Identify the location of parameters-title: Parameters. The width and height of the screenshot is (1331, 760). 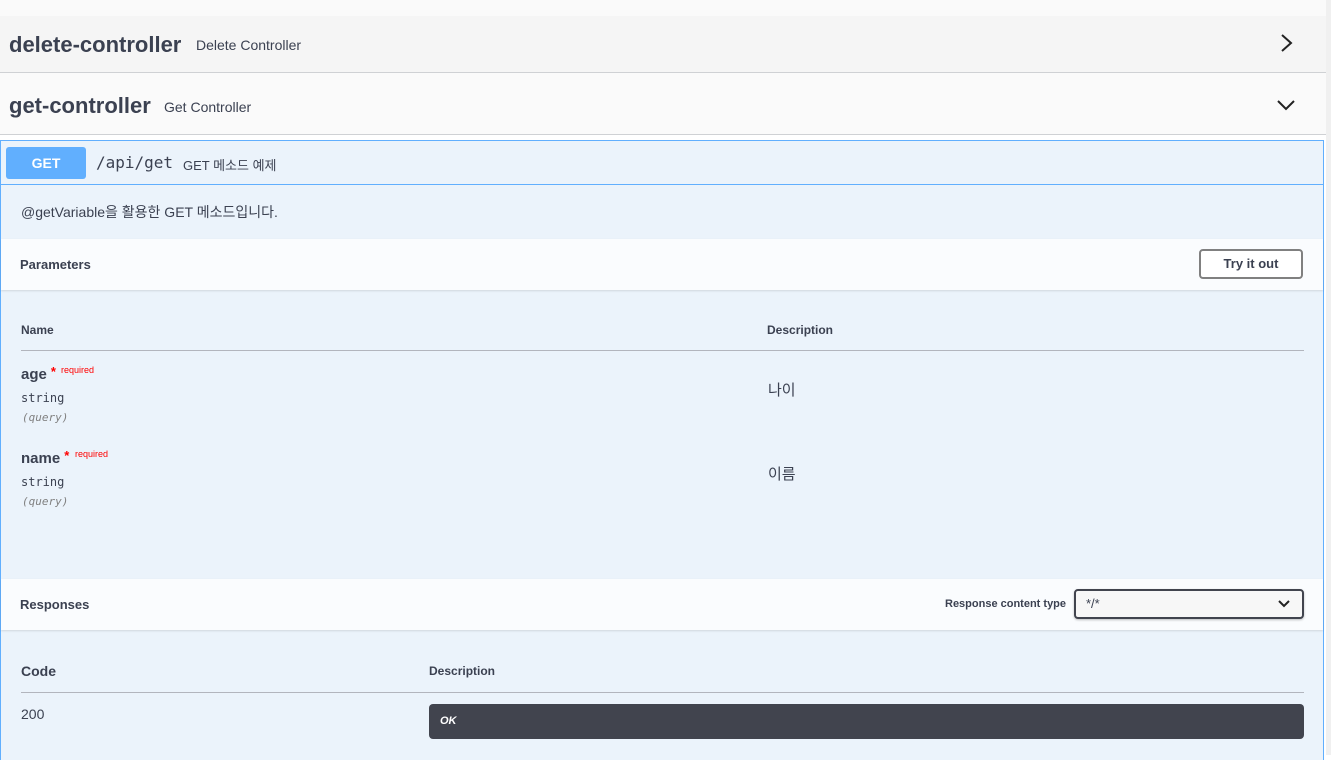
(55, 264).